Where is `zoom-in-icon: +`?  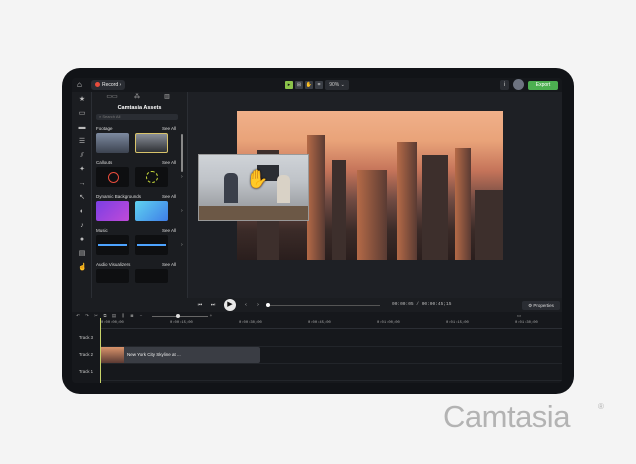
zoom-in-icon: + is located at coordinates (211, 316).